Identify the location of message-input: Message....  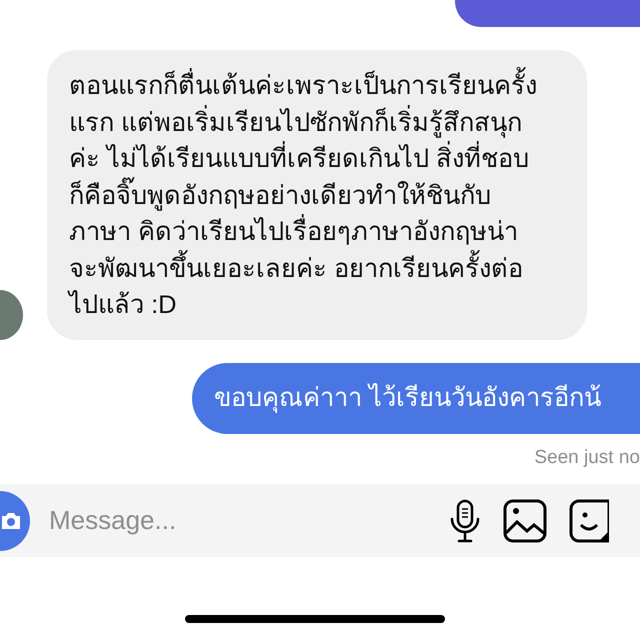
(237, 520).